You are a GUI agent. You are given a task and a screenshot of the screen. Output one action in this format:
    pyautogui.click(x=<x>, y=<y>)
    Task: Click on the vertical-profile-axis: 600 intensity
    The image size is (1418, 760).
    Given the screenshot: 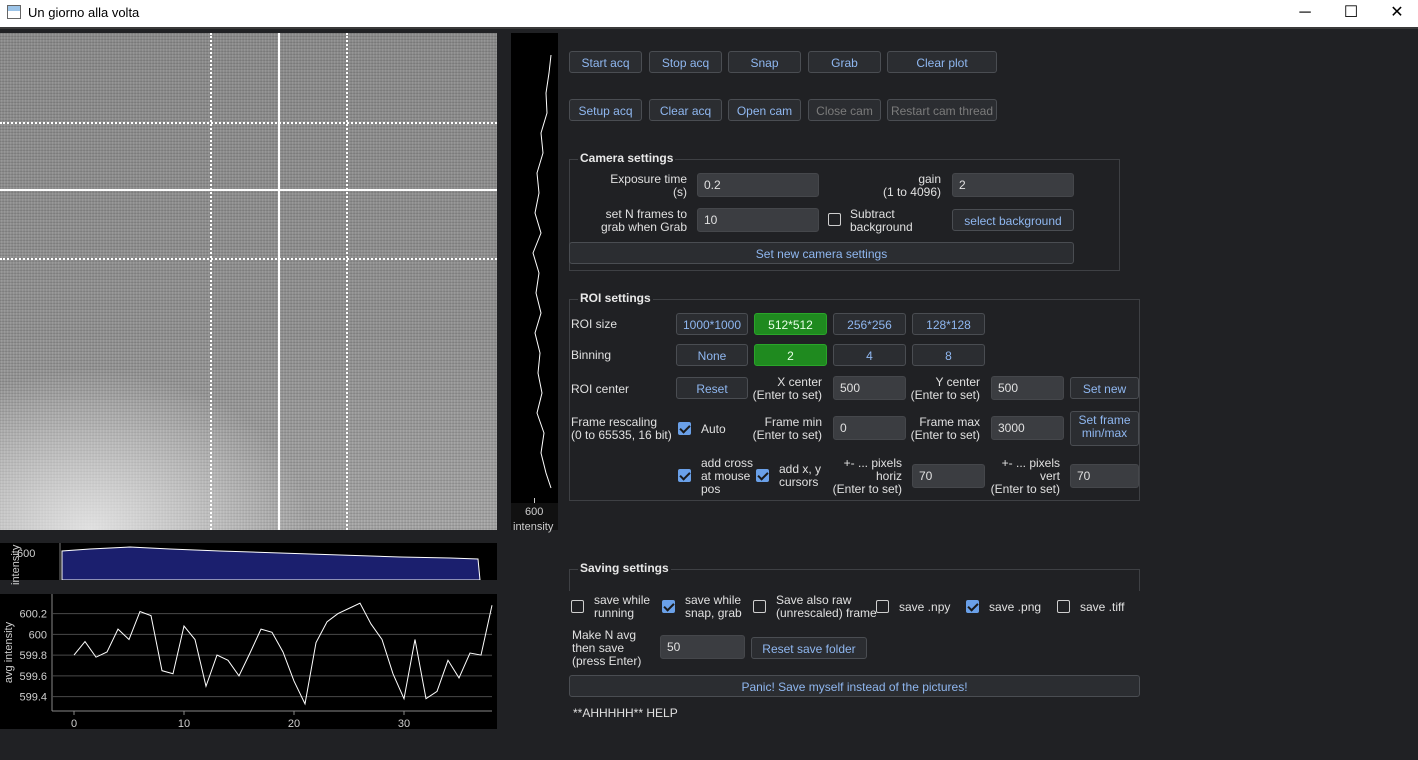 What is the action you would take?
    pyautogui.click(x=534, y=515)
    